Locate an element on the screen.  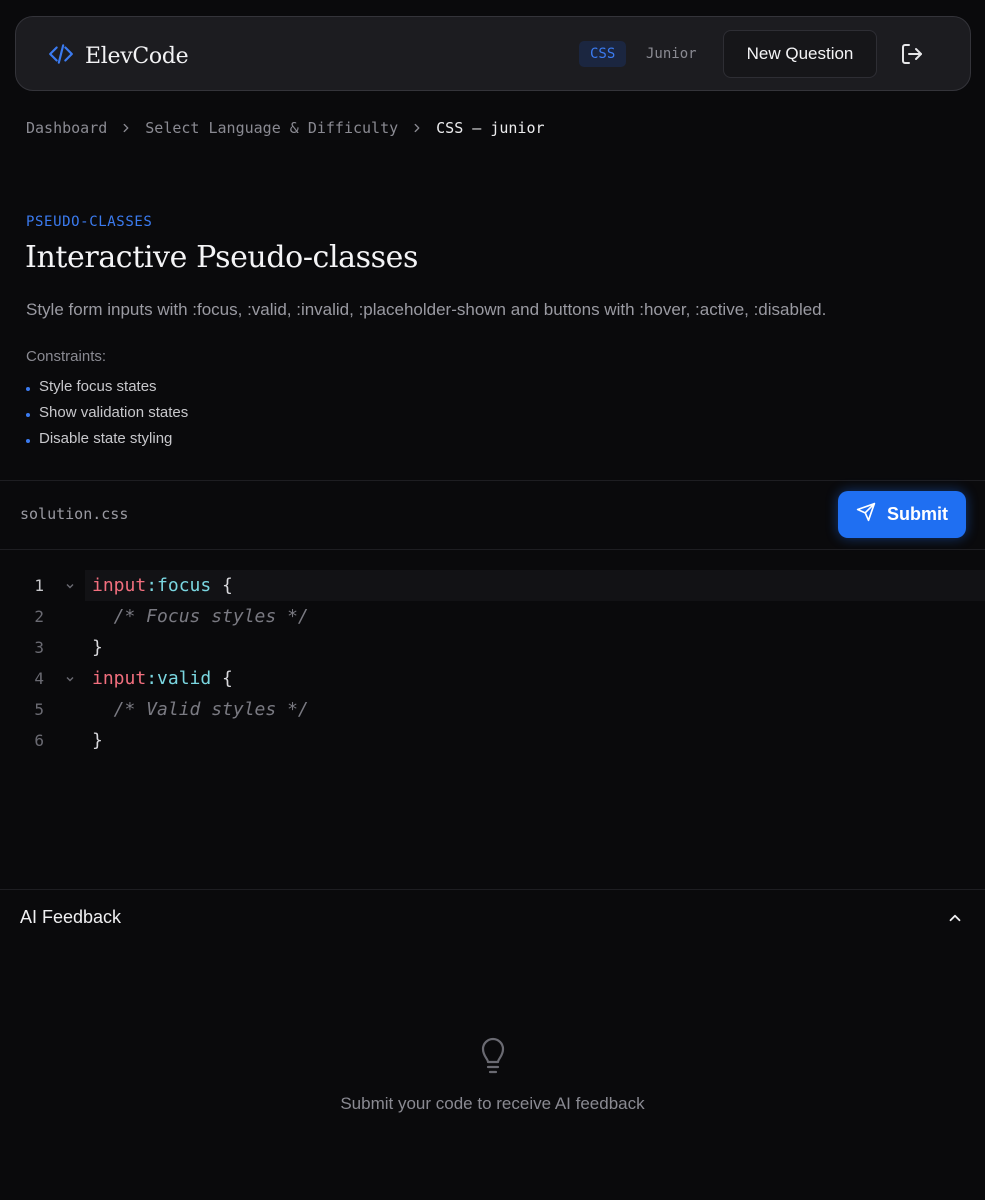
code-line: /* Valid styles */ is located at coordinates (200, 709).